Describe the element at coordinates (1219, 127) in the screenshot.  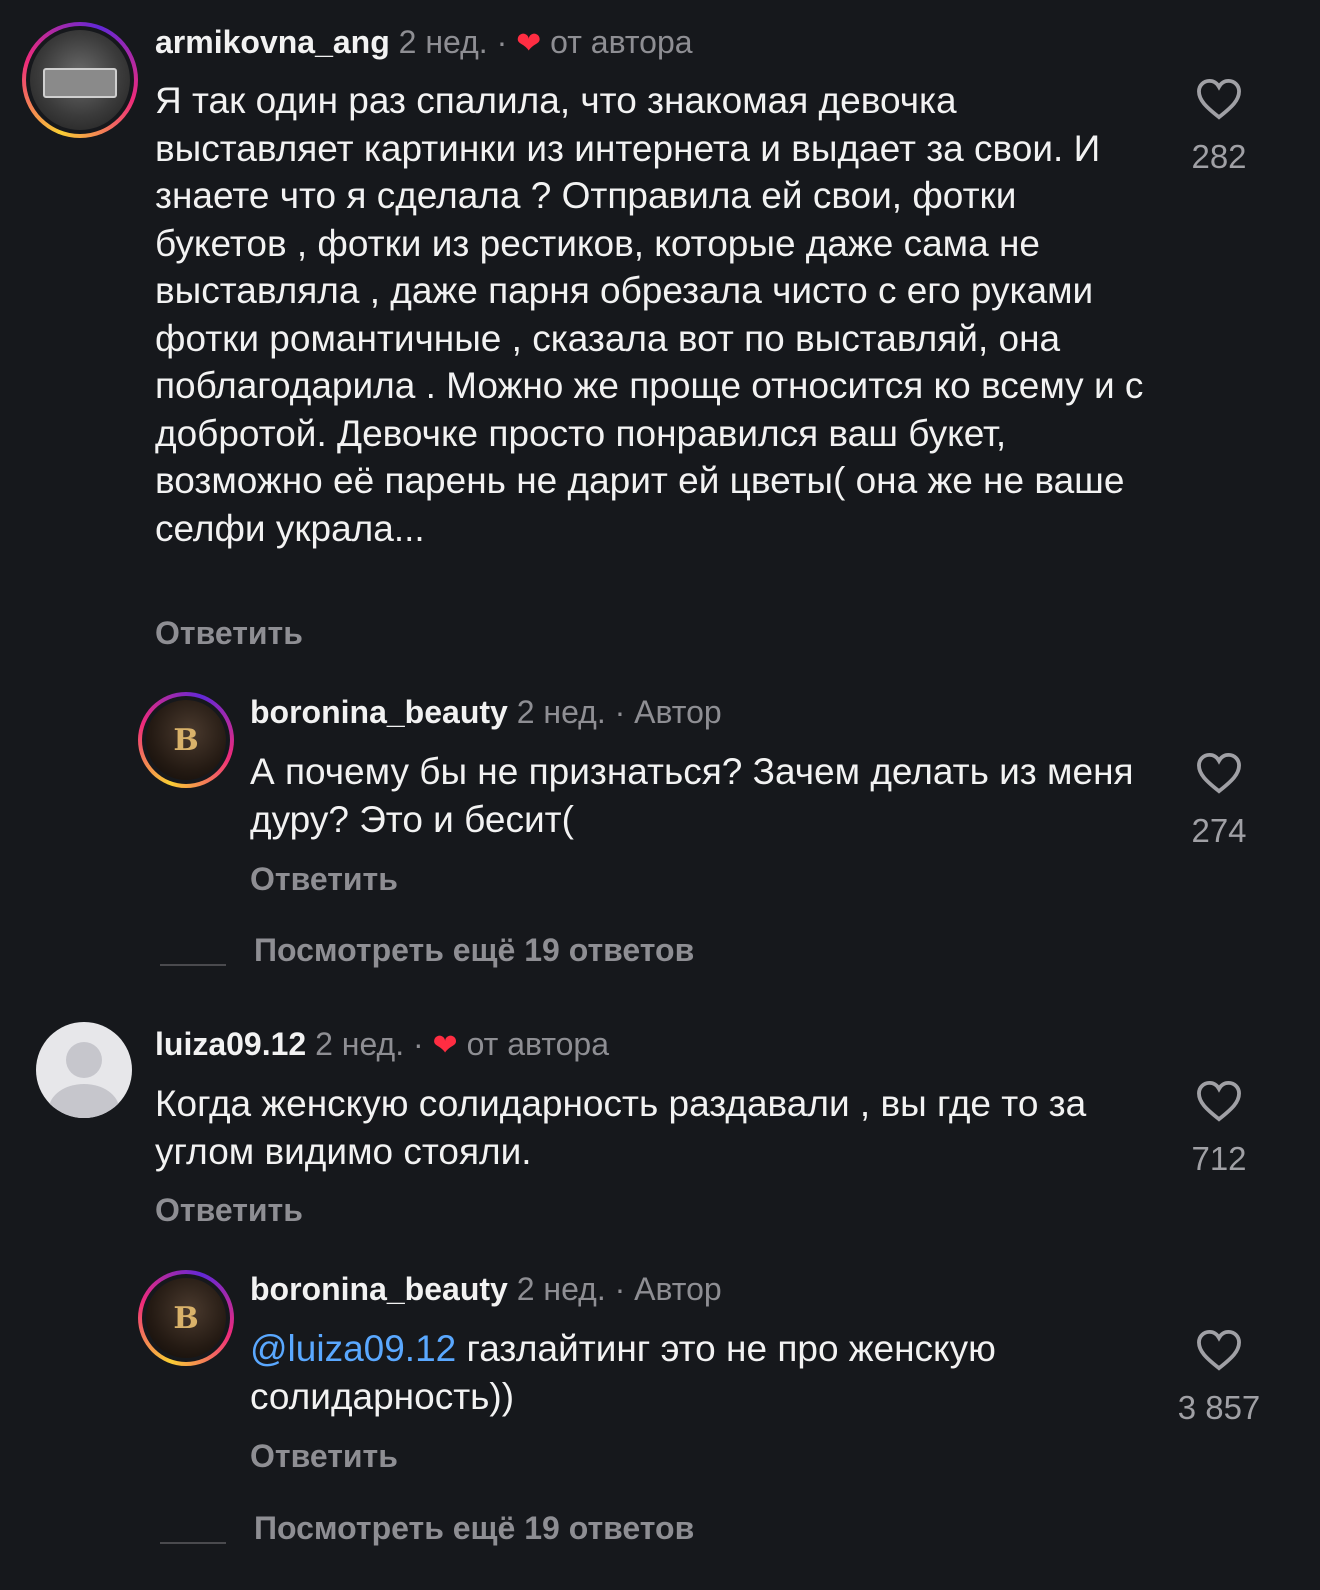
I see `like-button: 282` at that location.